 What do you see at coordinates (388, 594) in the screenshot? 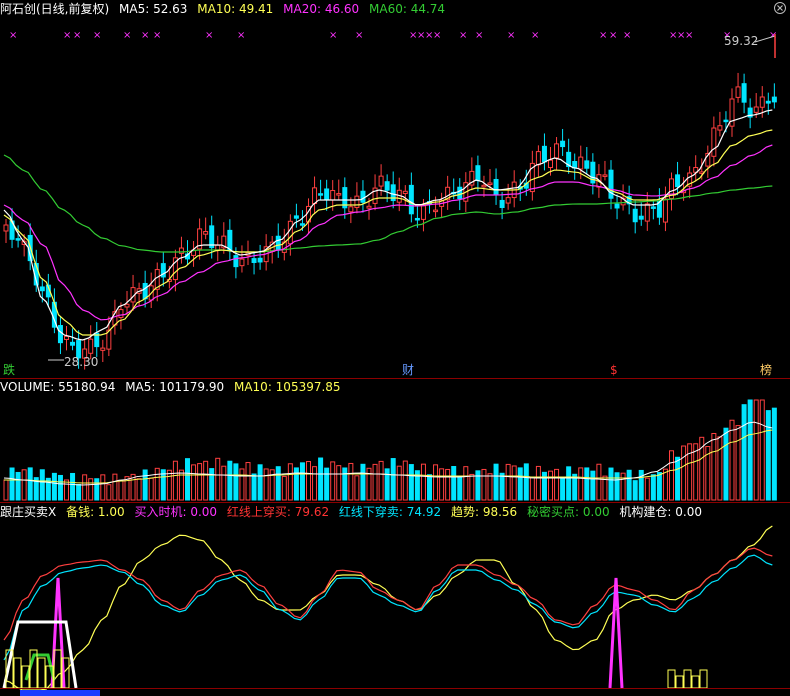
I see `red-signal-line` at bounding box center [388, 594].